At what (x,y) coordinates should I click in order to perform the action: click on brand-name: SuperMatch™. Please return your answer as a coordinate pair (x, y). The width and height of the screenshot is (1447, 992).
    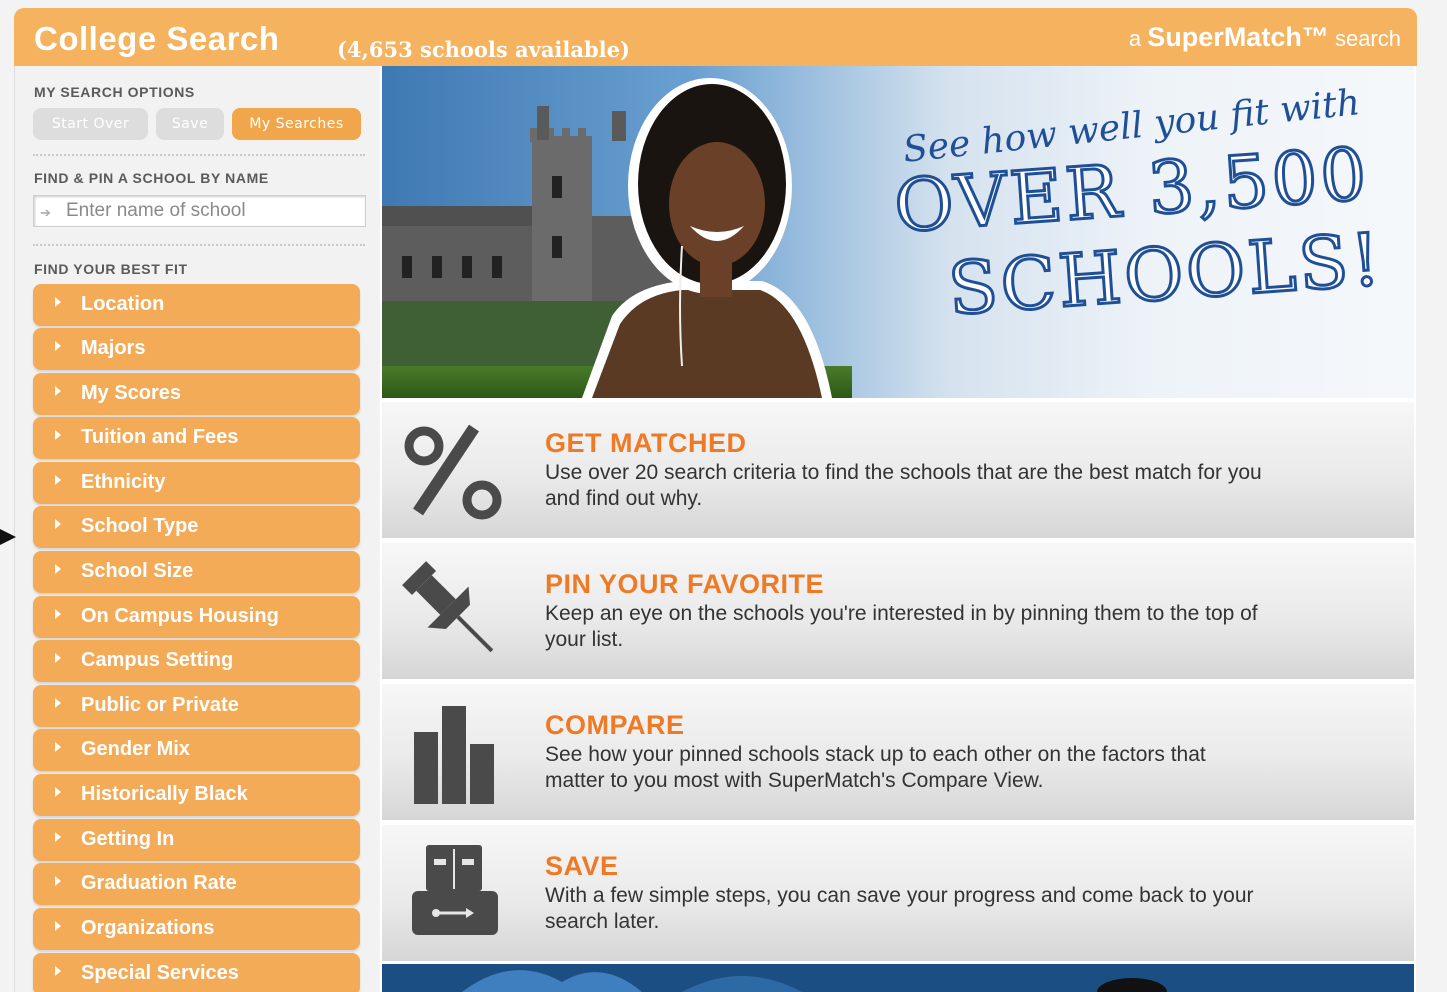
    Looking at the image, I should click on (1238, 37).